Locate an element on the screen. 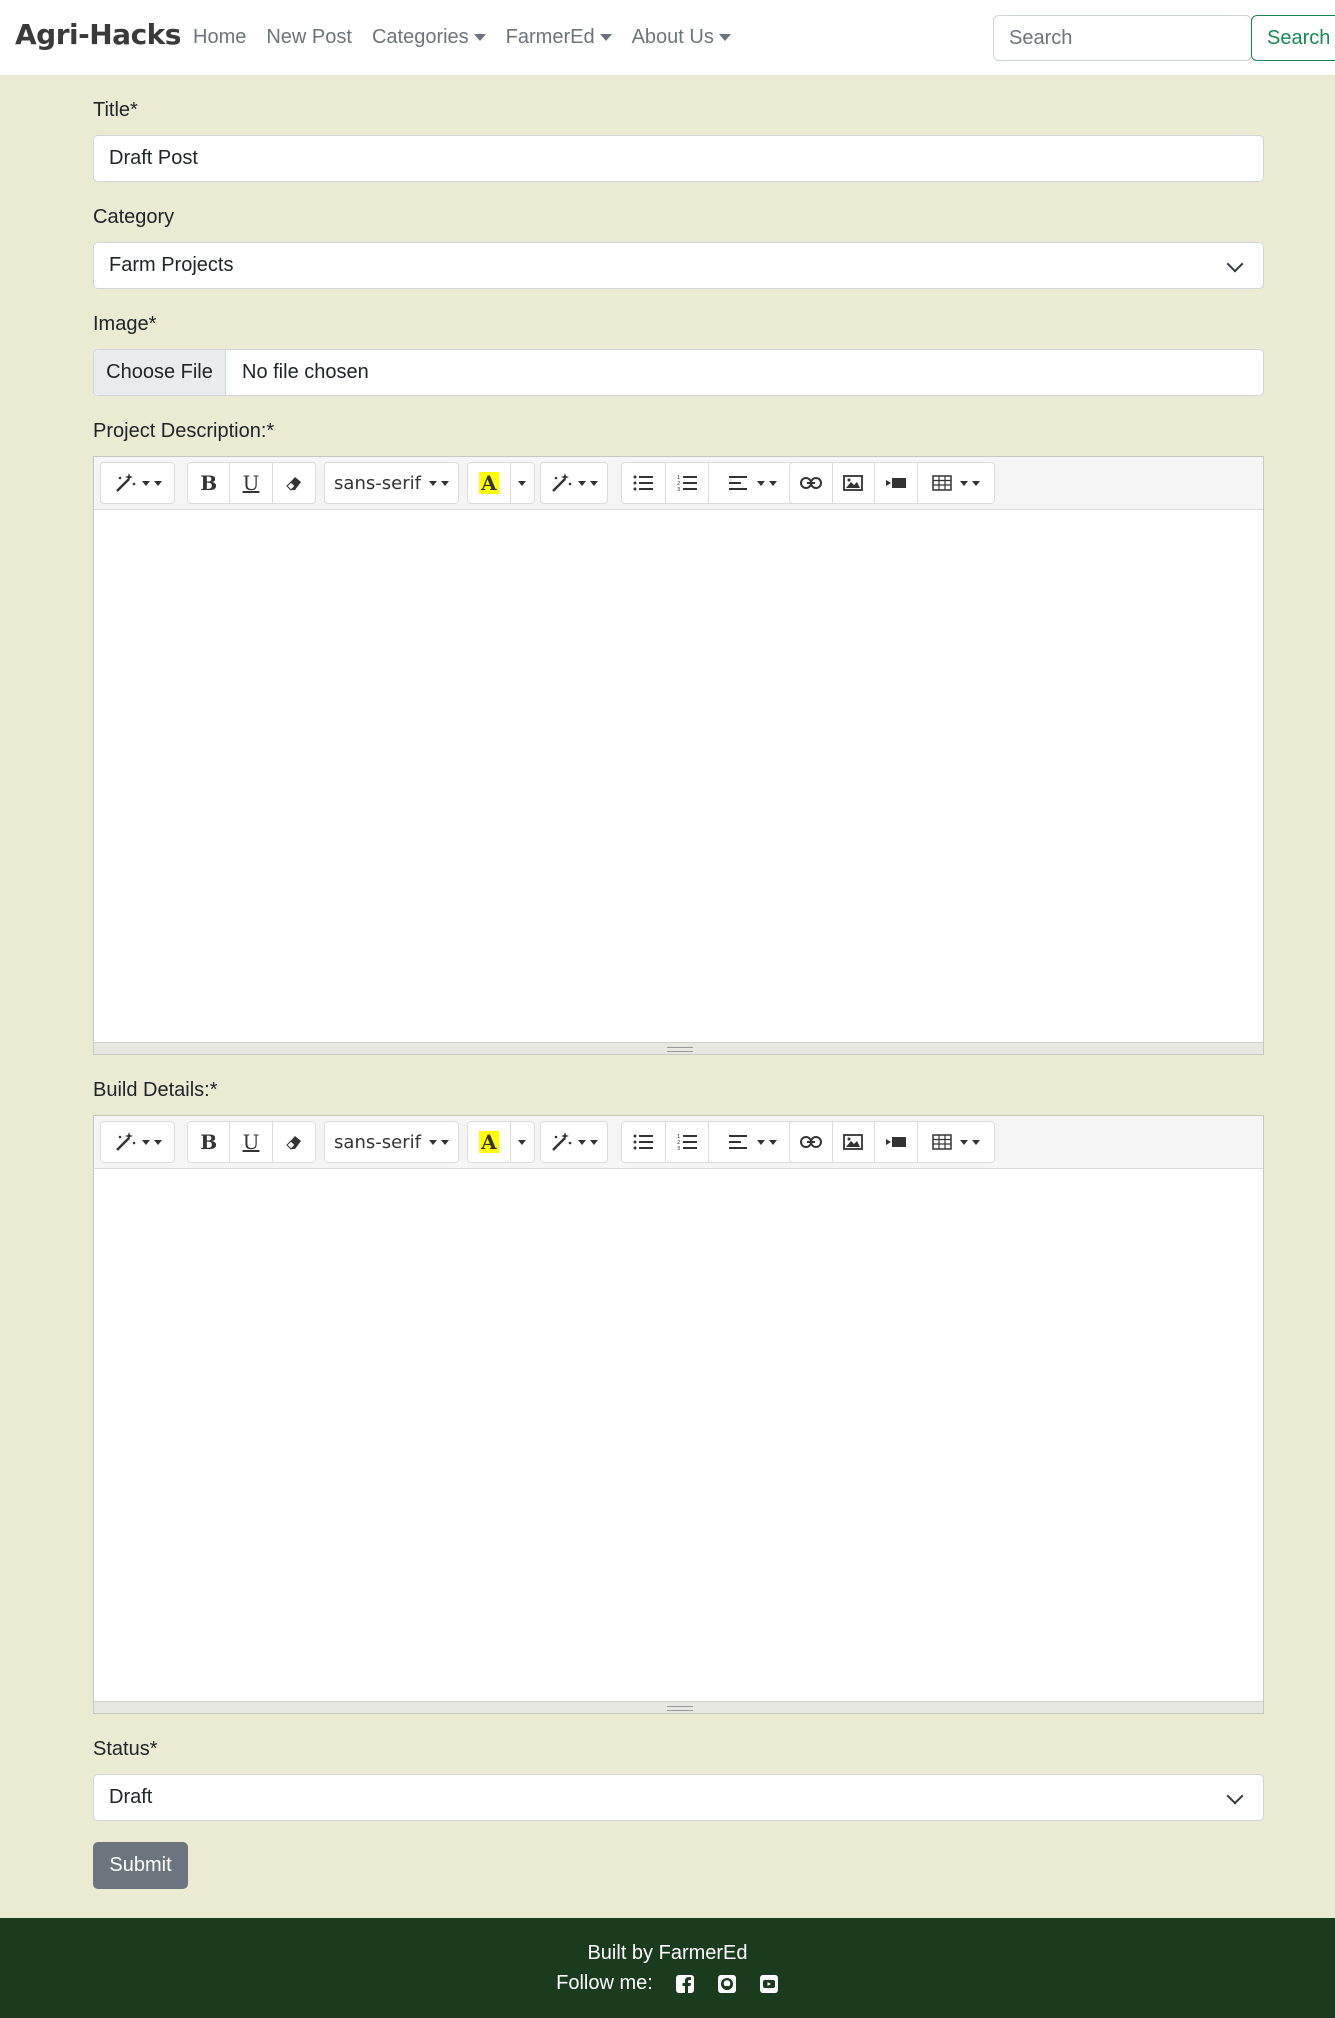  chevron-down-icon is located at coordinates (1235, 1796).